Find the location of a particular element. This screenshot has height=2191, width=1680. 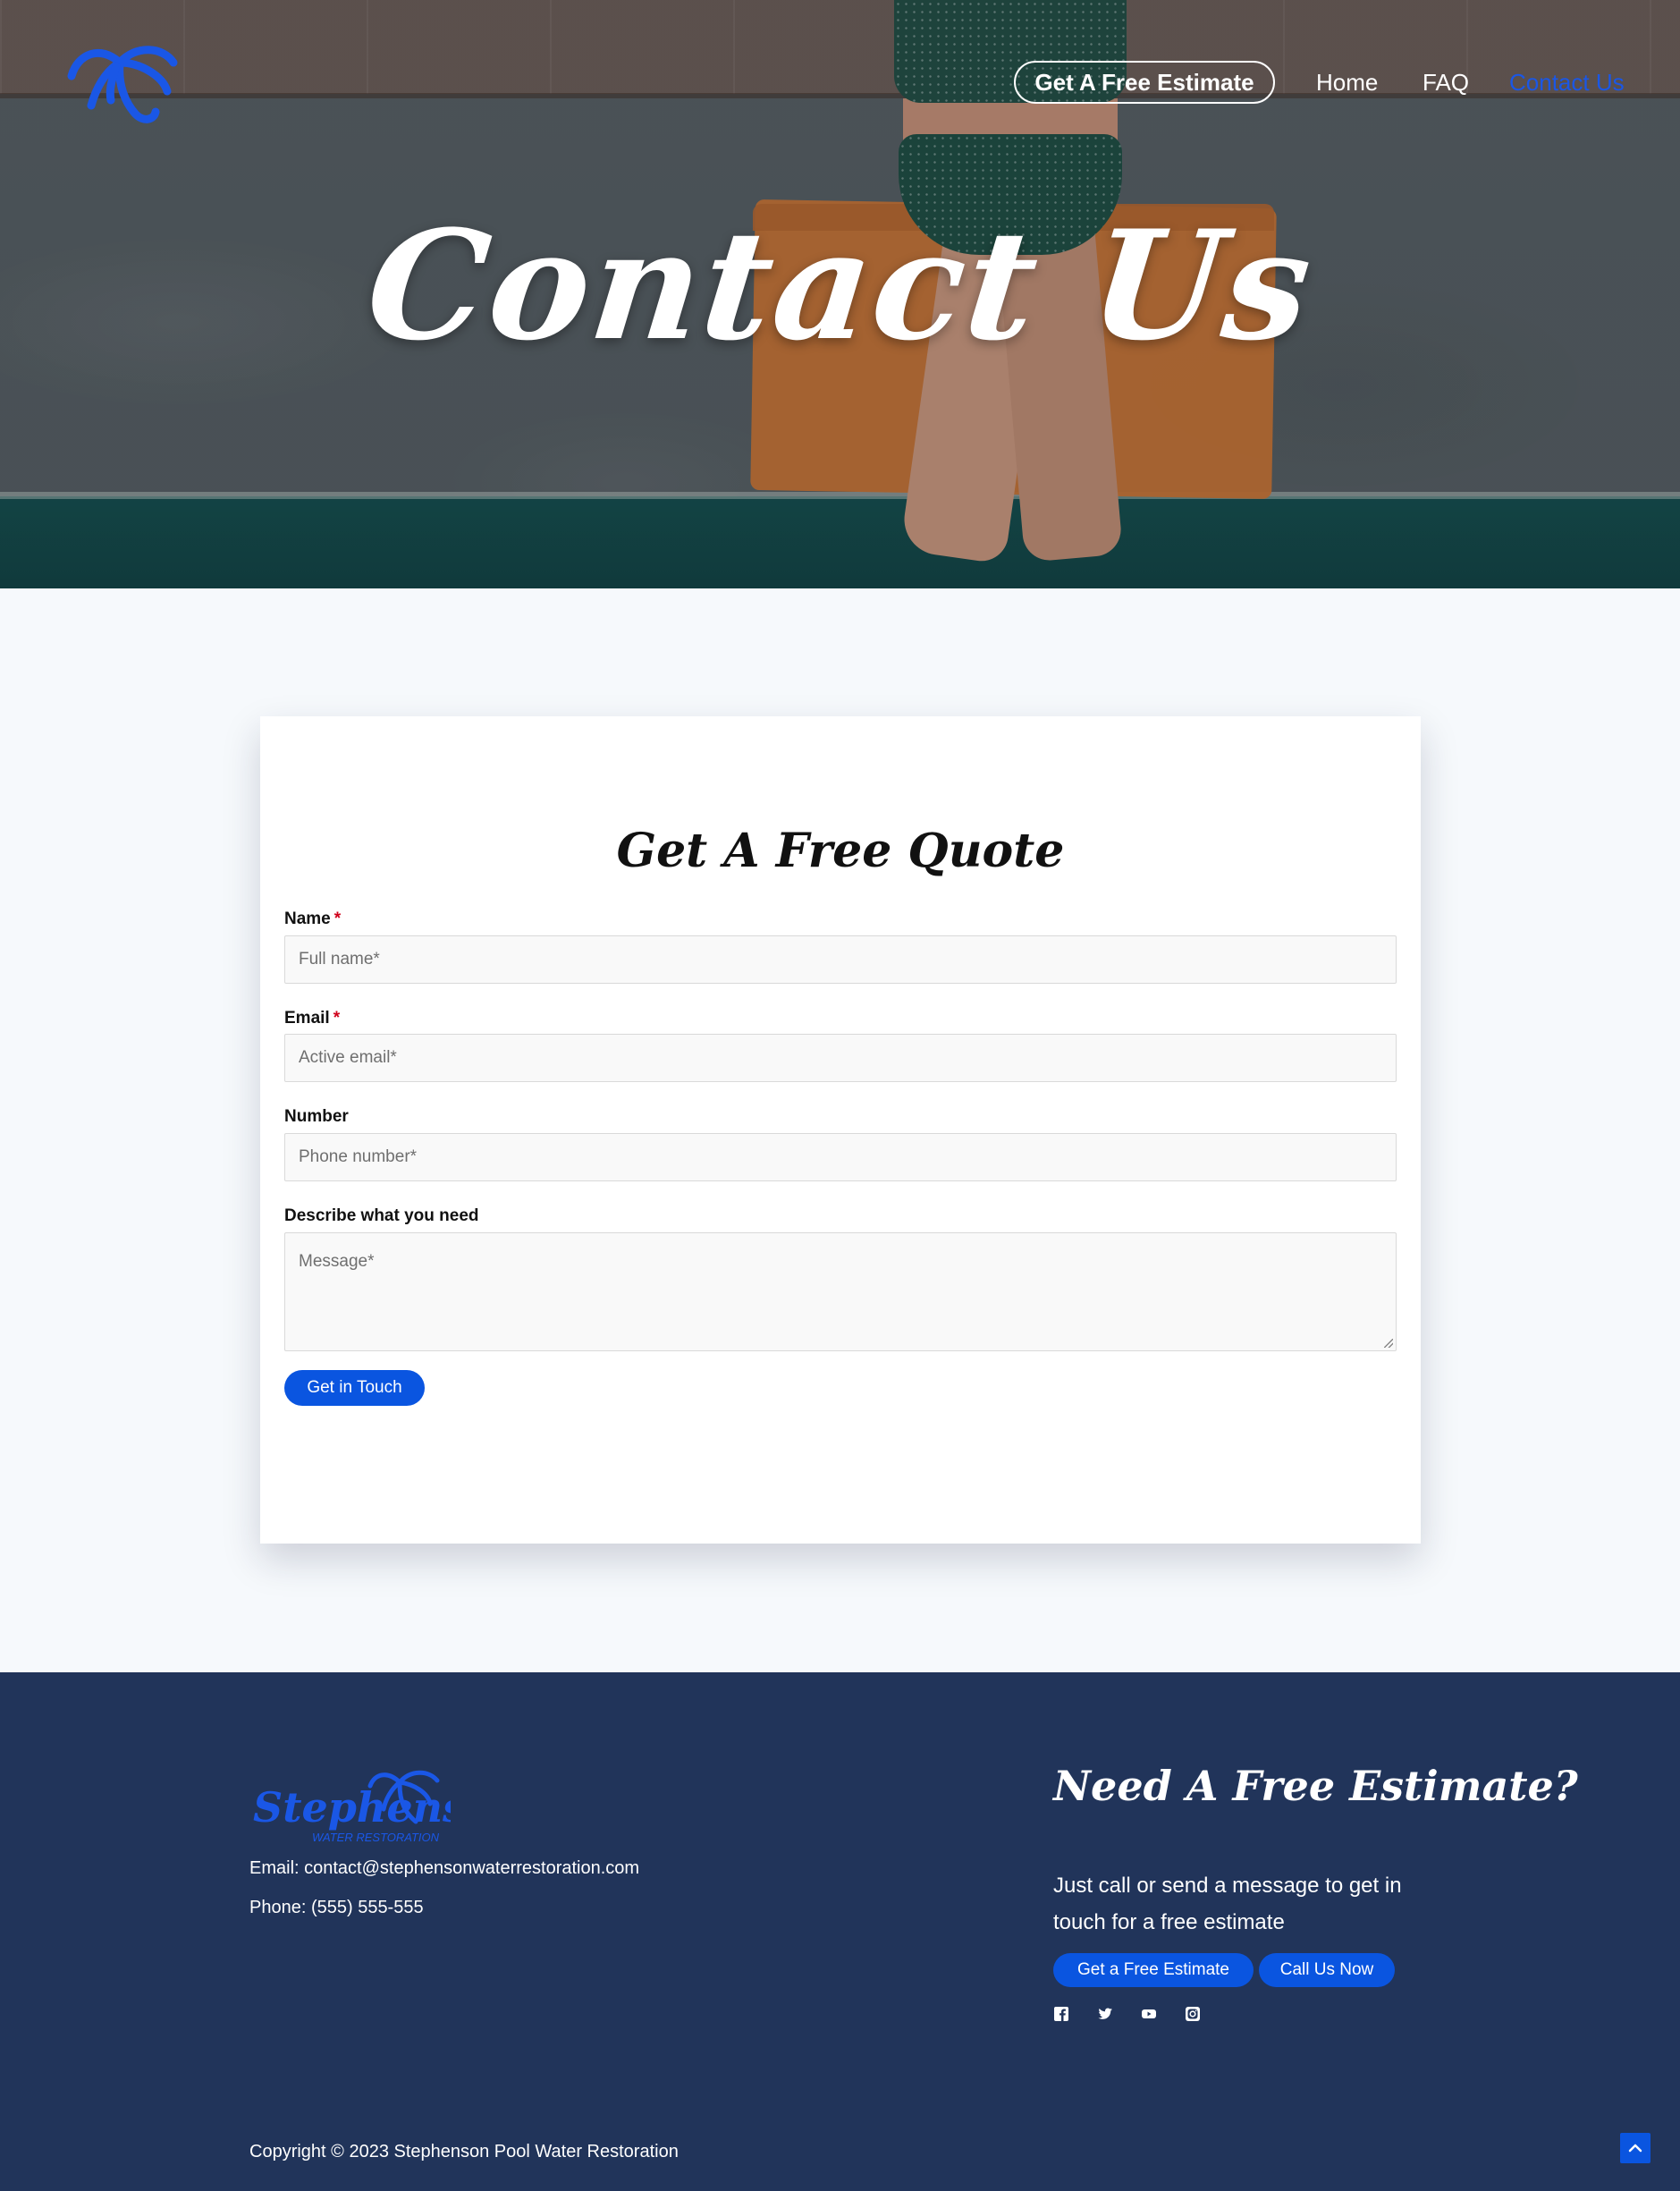

chevron-up-icon is located at coordinates (1635, 2148).